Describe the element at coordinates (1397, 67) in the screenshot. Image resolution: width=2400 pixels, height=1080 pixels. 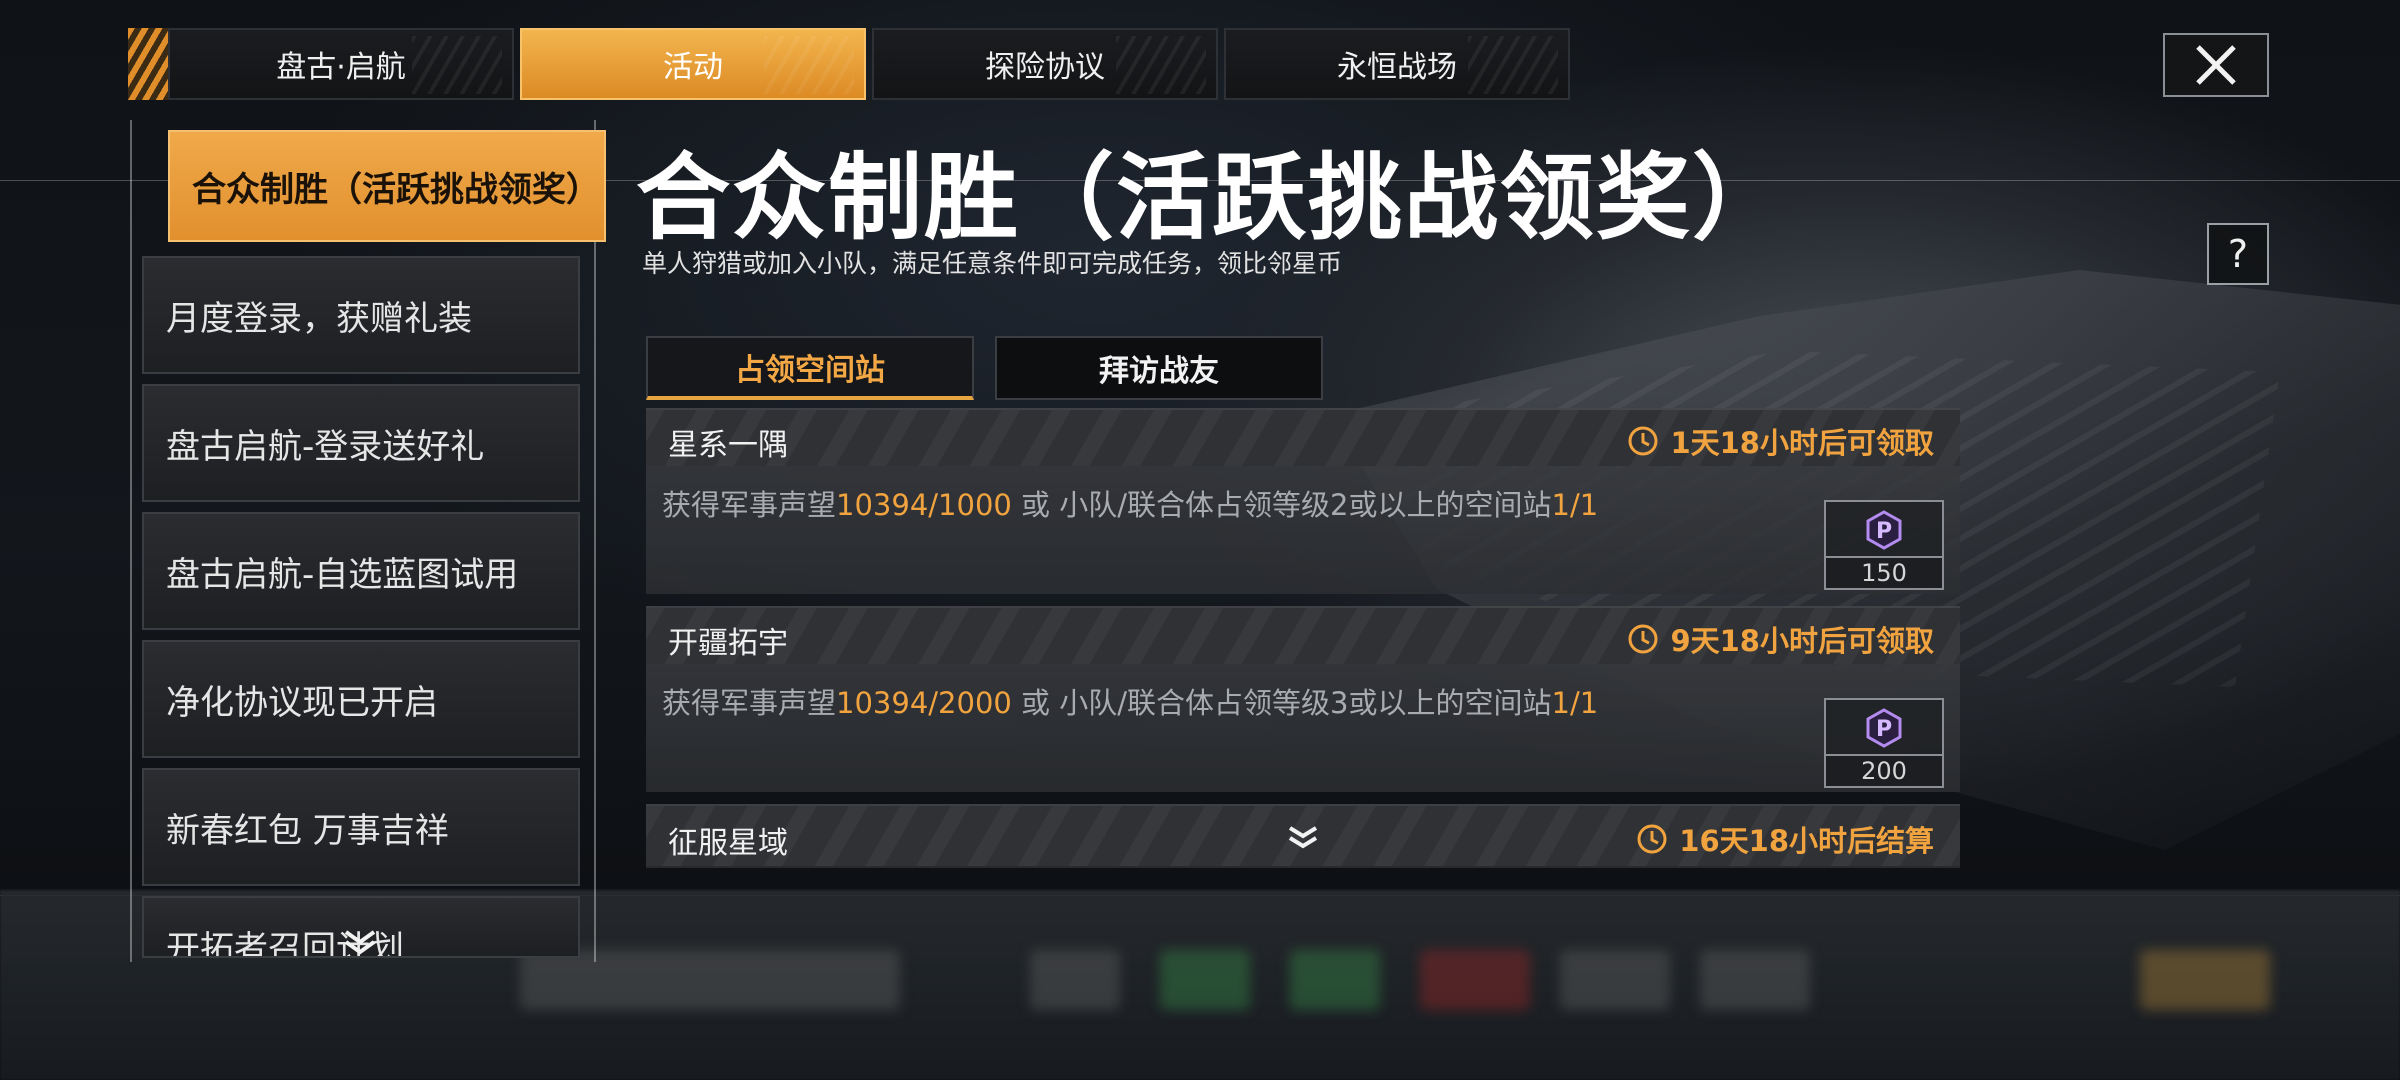
I see `tab-label: 永恒战场` at that location.